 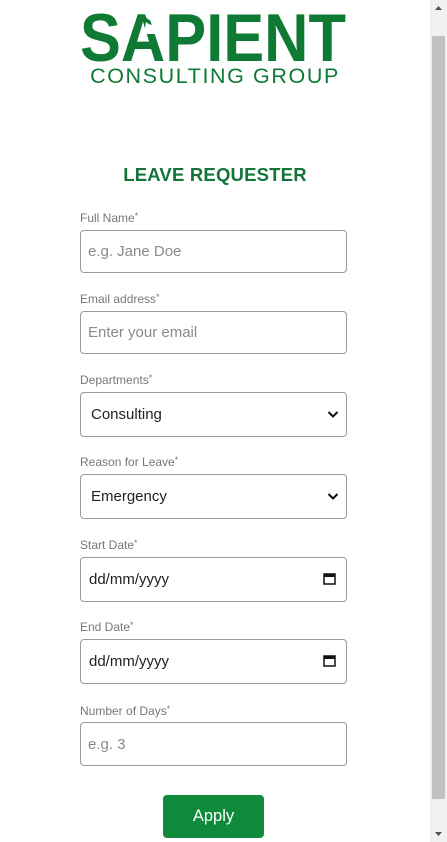 I want to click on days-input, so click(x=213, y=744).